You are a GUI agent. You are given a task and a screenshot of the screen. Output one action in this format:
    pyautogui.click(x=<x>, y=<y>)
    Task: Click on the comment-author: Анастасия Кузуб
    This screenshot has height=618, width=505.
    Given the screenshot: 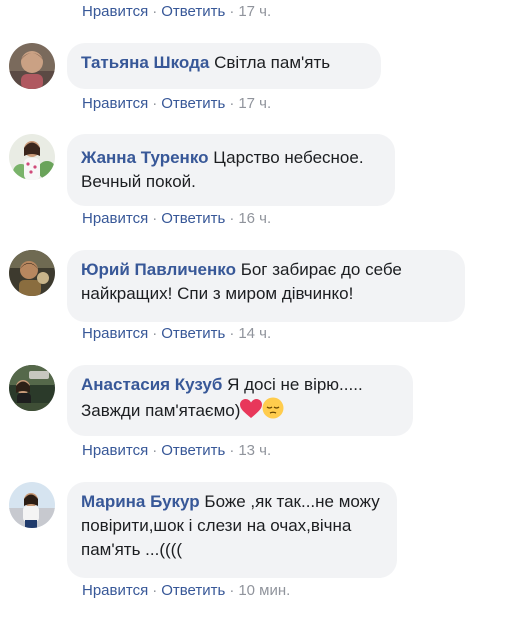 What is the action you would take?
    pyautogui.click(x=151, y=384)
    